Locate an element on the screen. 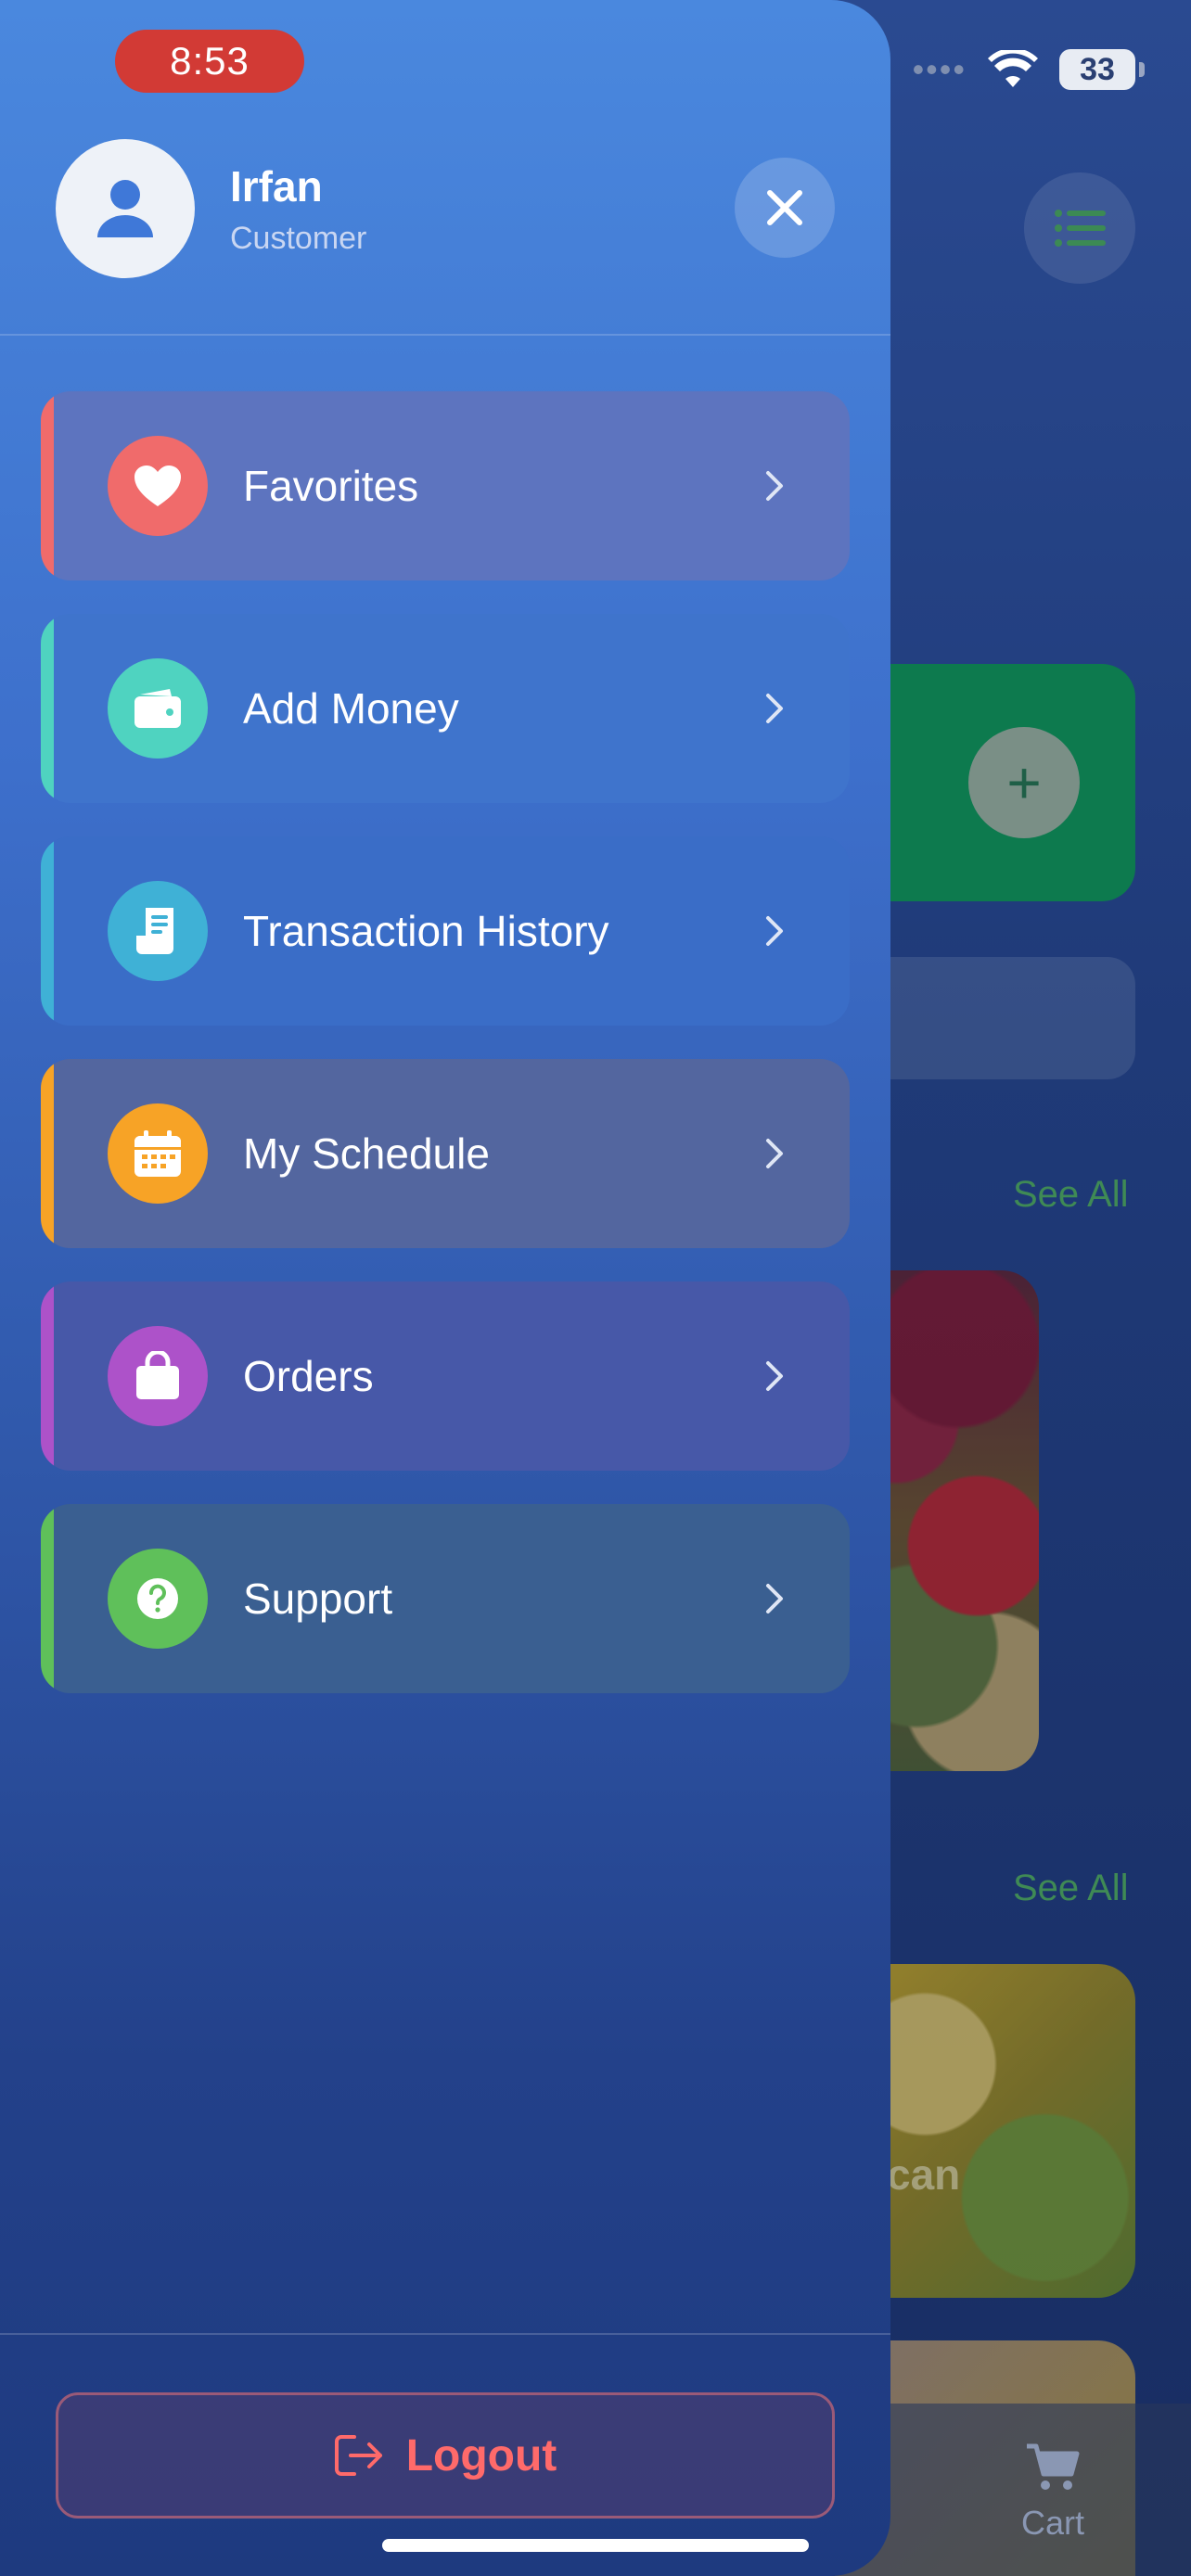 This screenshot has height=2576, width=1191. menu-item-support: Support is located at coordinates (445, 1599).